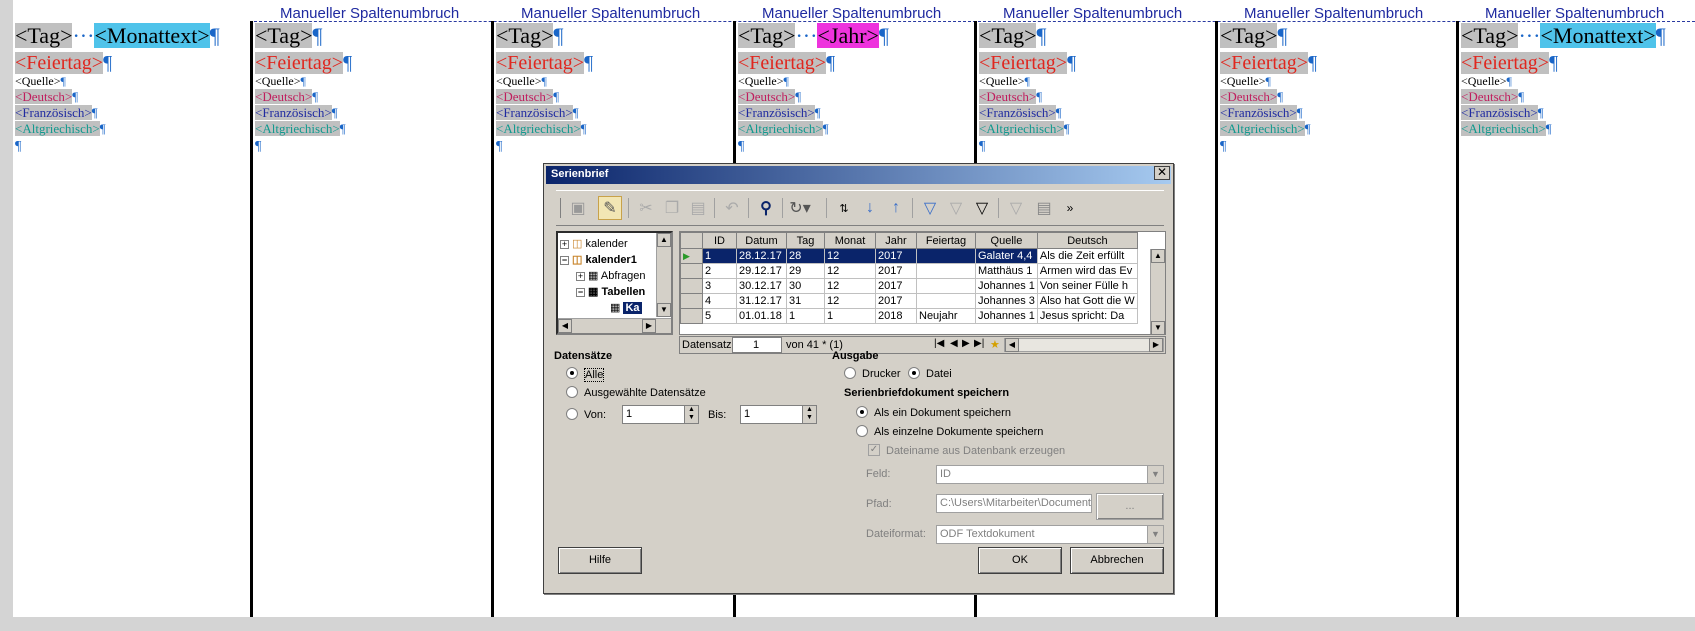  Describe the element at coordinates (805, 301) in the screenshot. I see `table-cell: 31` at that location.